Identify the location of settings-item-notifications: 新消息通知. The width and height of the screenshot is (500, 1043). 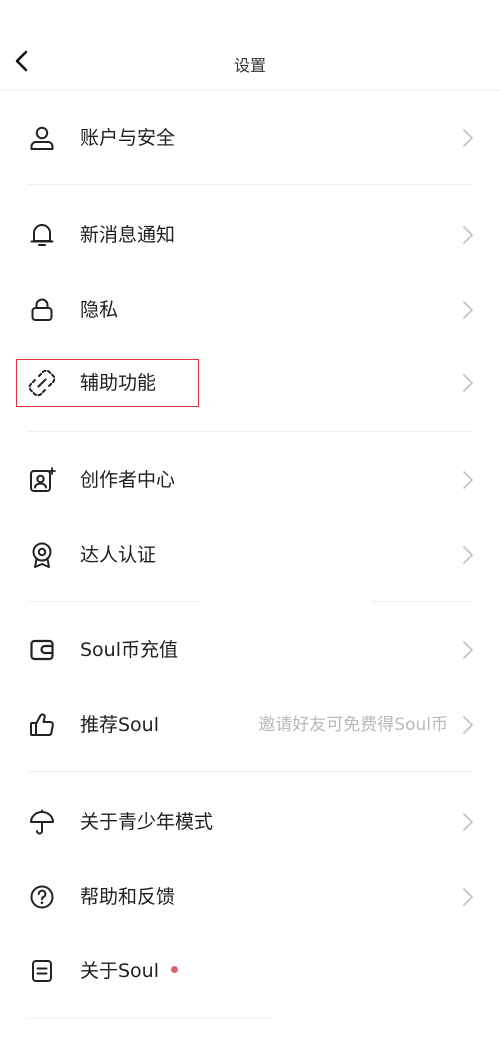
(250, 235).